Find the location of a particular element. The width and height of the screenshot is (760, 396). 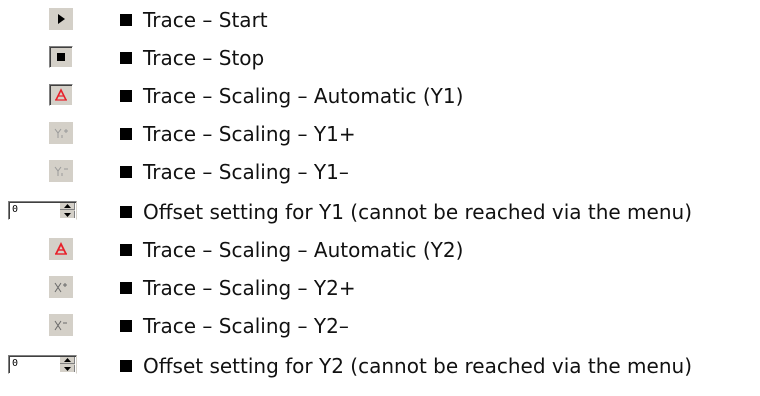

legend-row-autoscale-y1: Trace – Scaling – Automatic (Y1) is located at coordinates (380, 96).